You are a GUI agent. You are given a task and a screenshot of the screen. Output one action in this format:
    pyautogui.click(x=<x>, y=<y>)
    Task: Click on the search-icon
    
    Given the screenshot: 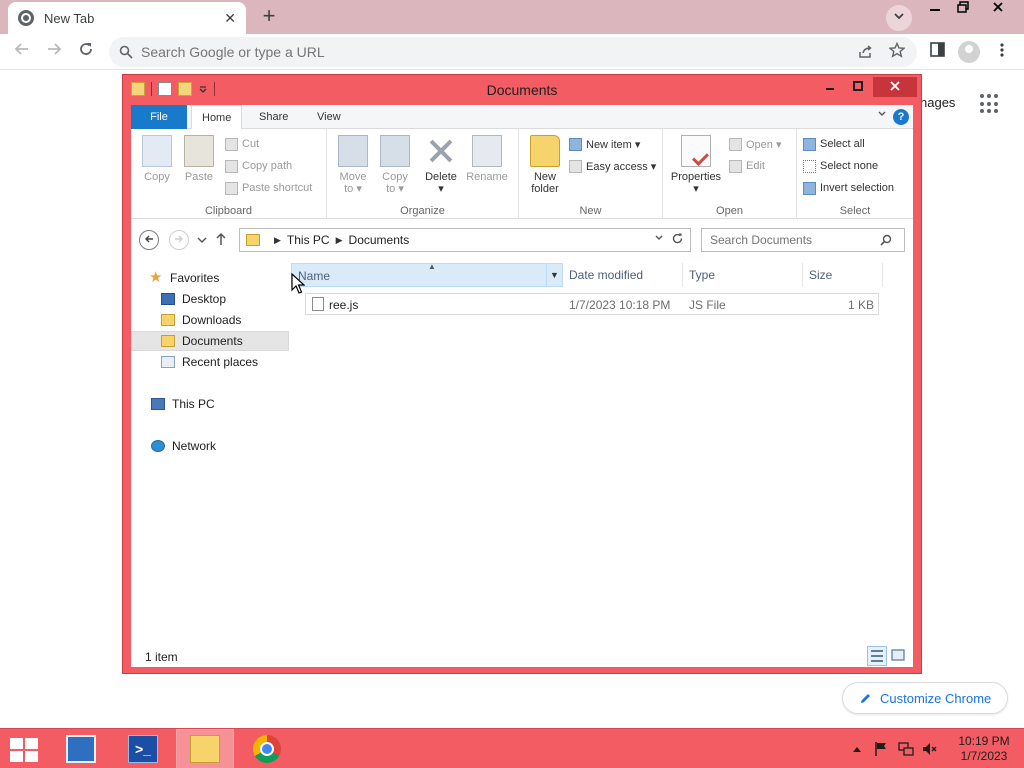 What is the action you would take?
    pyautogui.click(x=886, y=240)
    